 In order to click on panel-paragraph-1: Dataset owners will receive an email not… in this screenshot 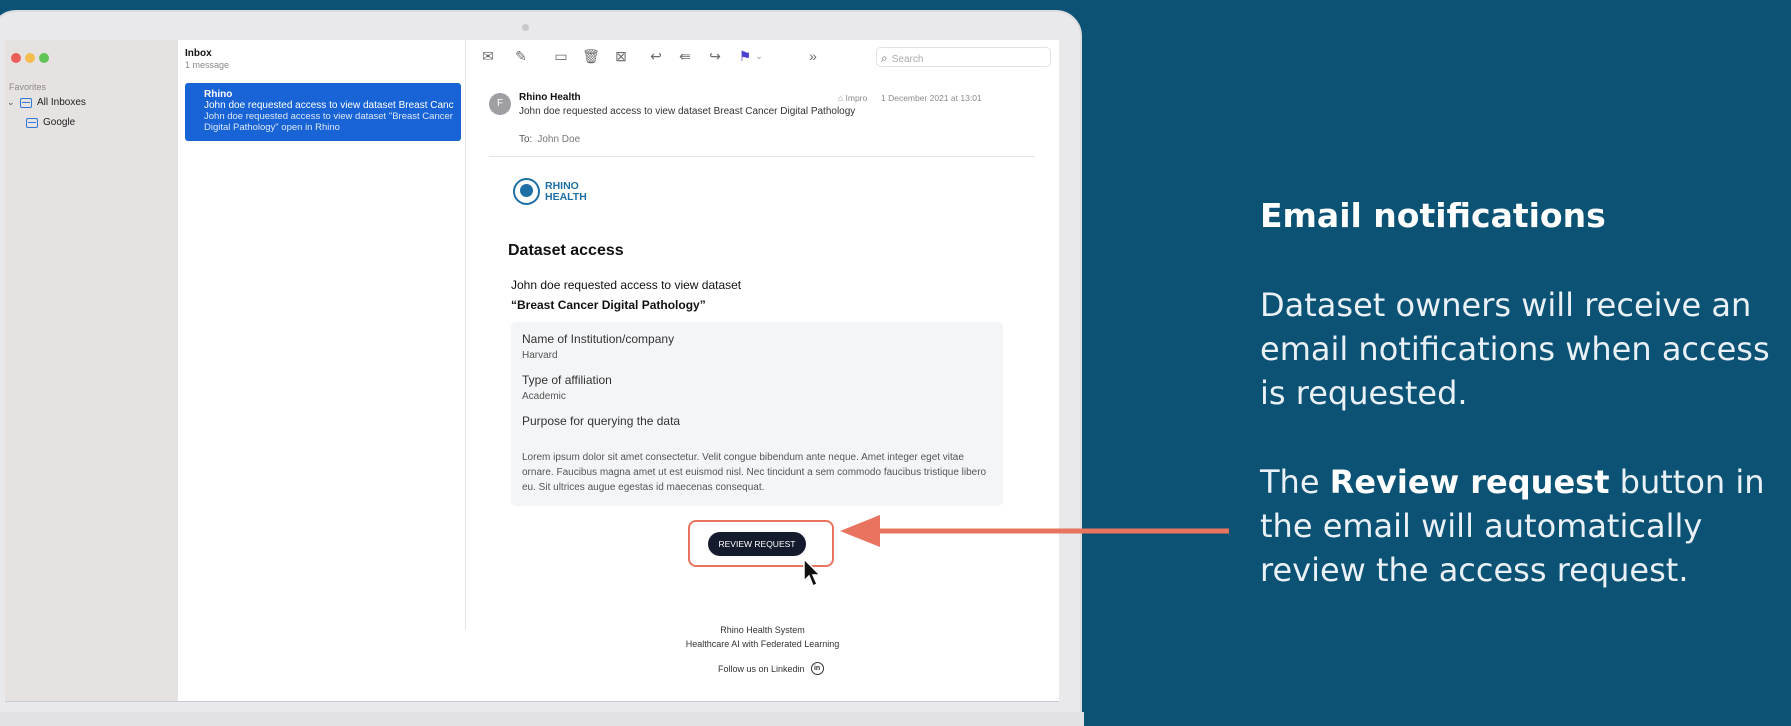, I will do `click(1515, 349)`.